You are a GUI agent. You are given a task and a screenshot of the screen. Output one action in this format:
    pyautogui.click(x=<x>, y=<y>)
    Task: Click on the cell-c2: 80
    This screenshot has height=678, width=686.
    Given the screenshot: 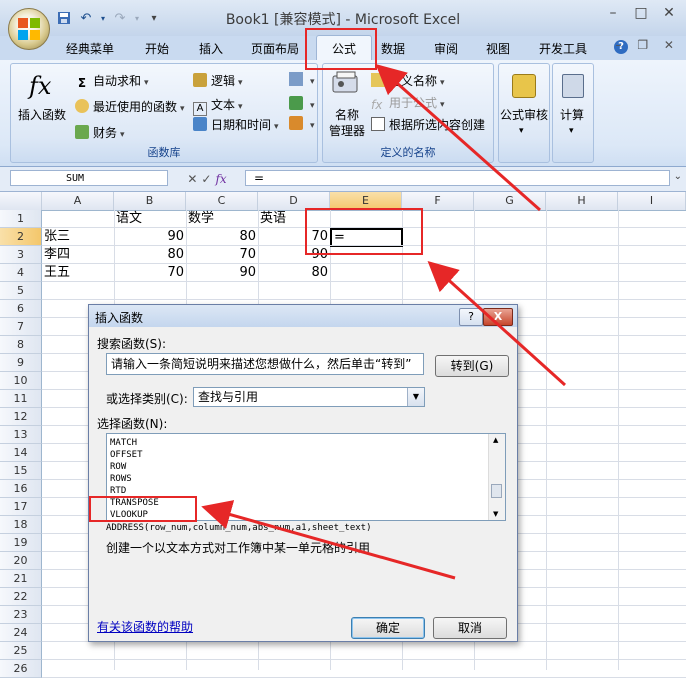 What is the action you would take?
    pyautogui.click(x=222, y=237)
    